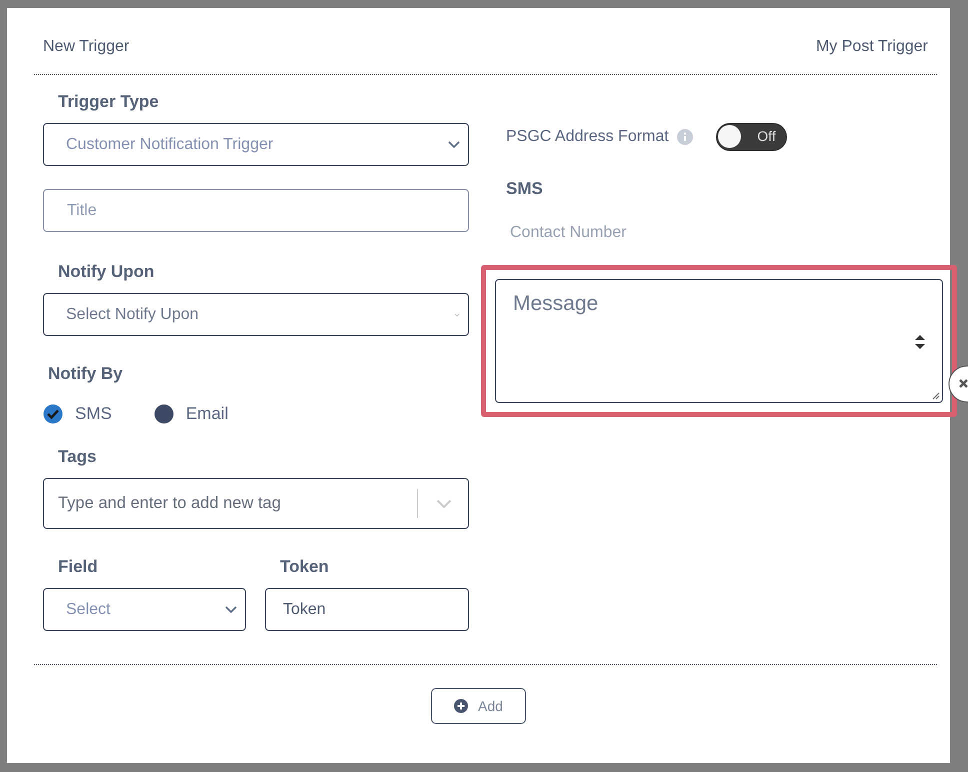  What do you see at coordinates (957, 384) in the screenshot?
I see `close-button` at bounding box center [957, 384].